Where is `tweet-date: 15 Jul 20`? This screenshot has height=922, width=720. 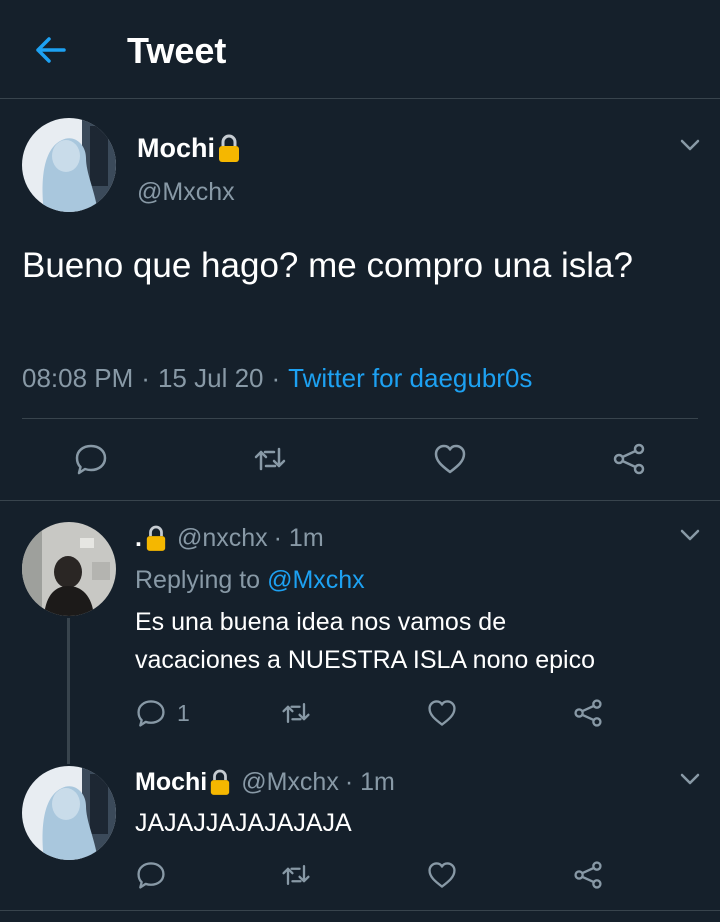
tweet-date: 15 Jul 20 is located at coordinates (210, 378).